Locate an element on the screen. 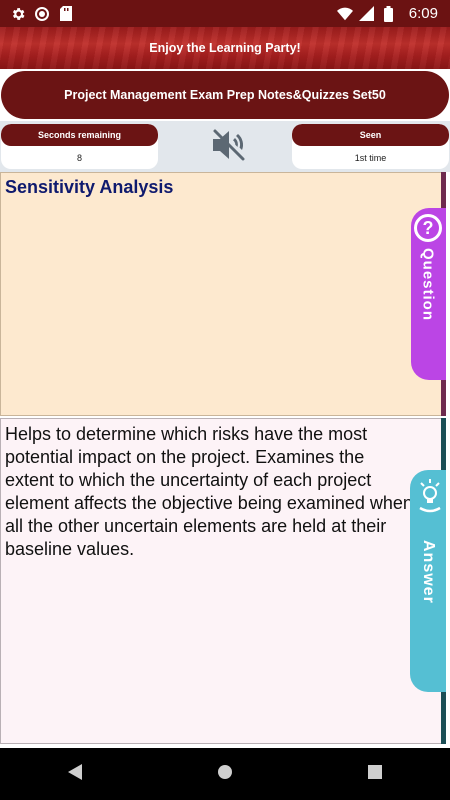 Image resolution: width=450 pixels, height=800 pixels. banner-text: Enjoy the Learning Party! is located at coordinates (225, 48).